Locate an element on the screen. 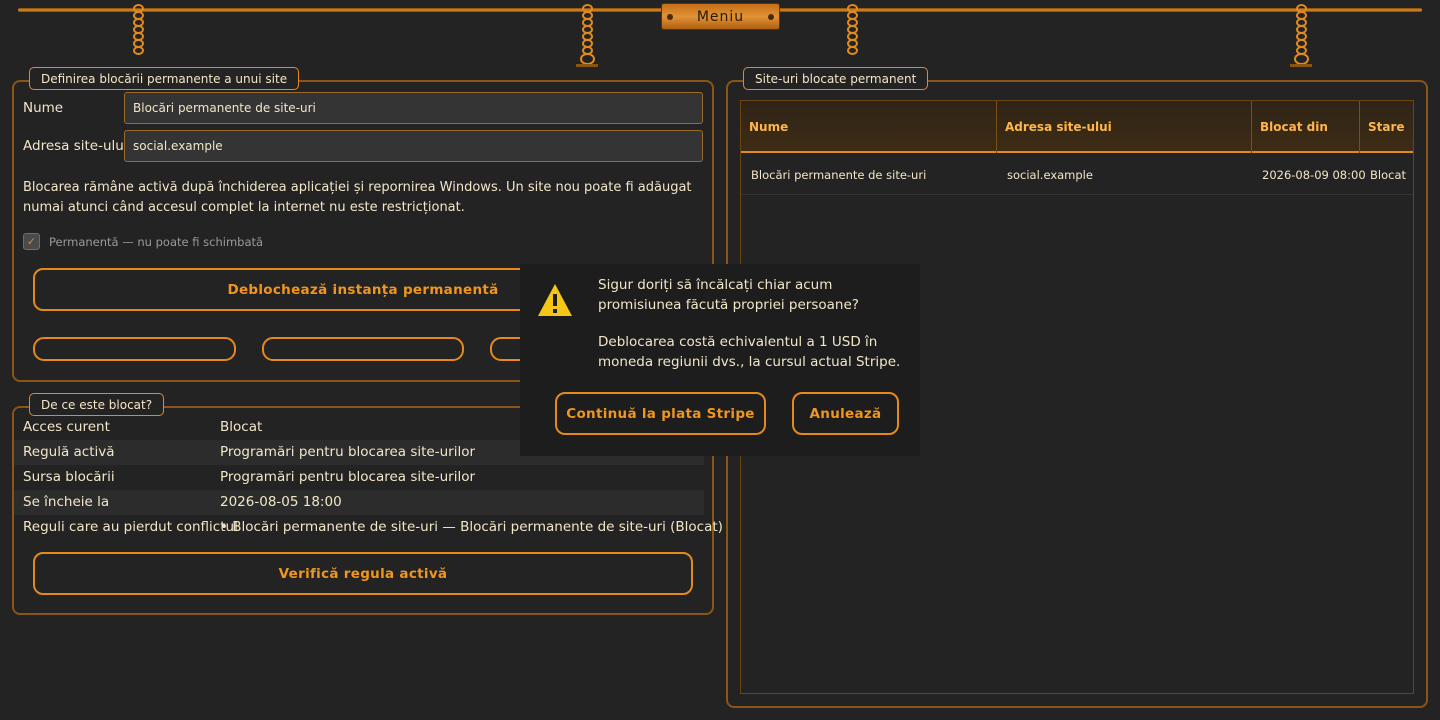 This screenshot has height=720, width=1440. column-header-address: Adresa site-ului is located at coordinates (1124, 127).